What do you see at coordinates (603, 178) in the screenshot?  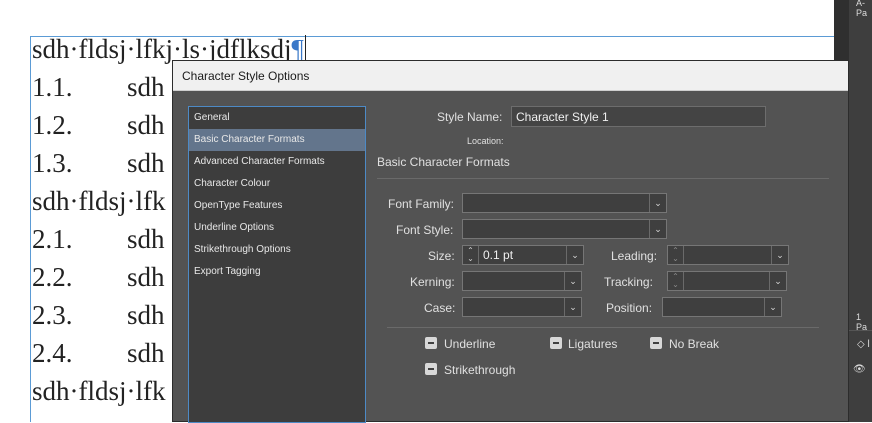 I see `section-divider` at bounding box center [603, 178].